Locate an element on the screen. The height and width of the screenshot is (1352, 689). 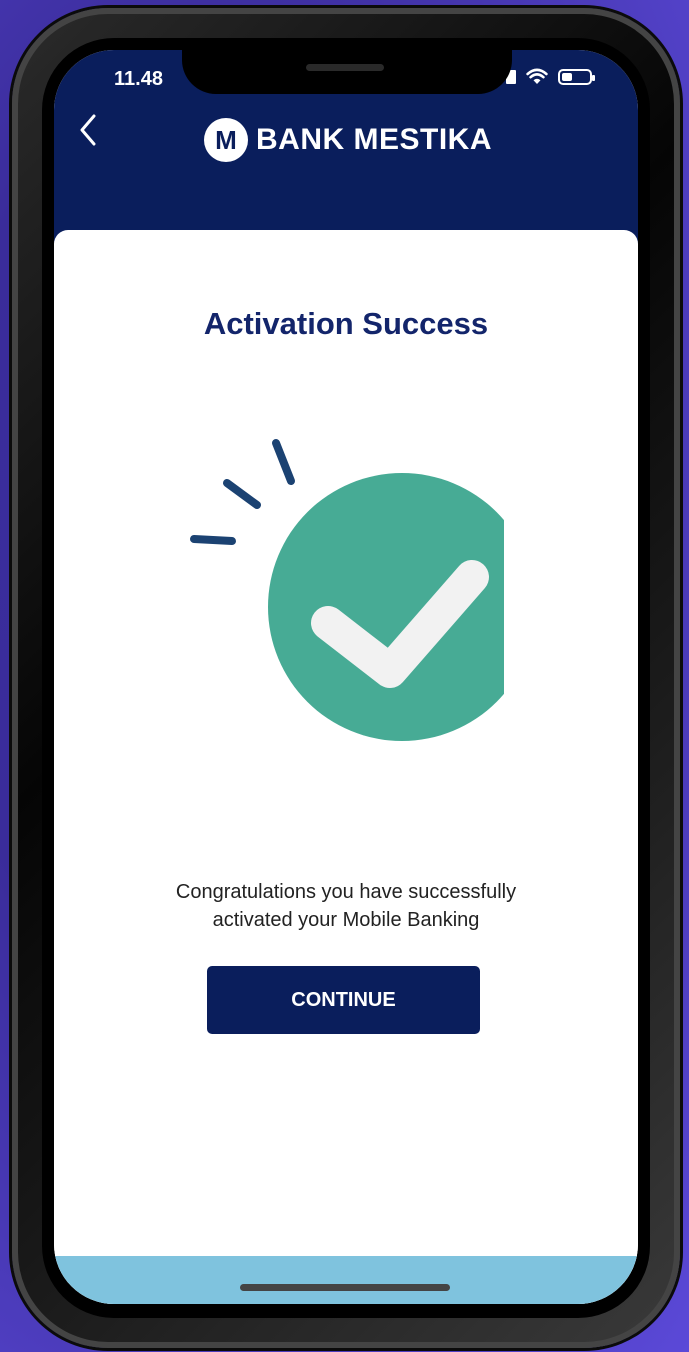
page-title: Activation Success is located at coordinates (346, 323).